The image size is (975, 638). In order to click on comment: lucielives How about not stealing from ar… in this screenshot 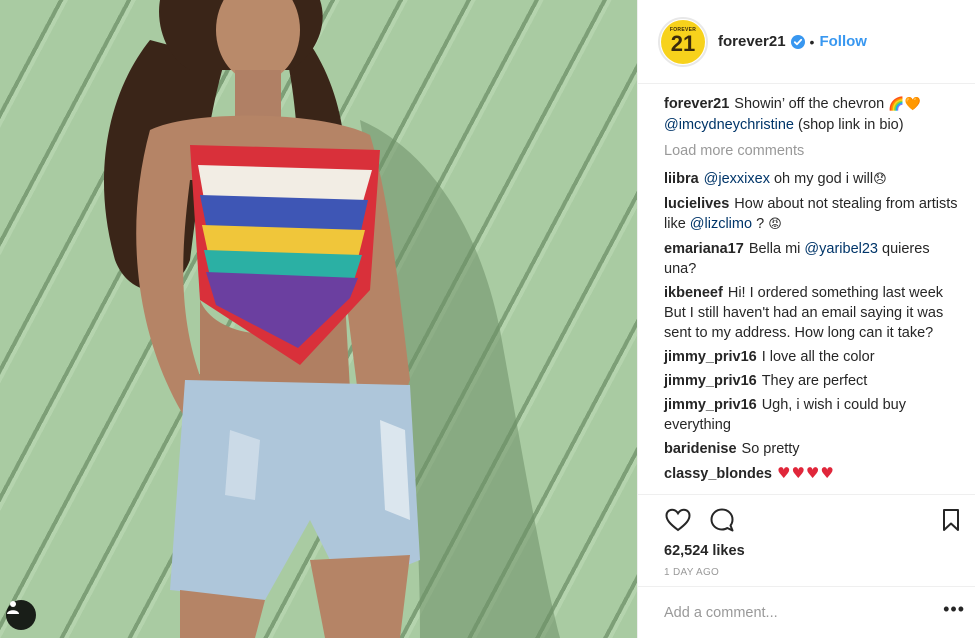, I will do `click(811, 214)`.